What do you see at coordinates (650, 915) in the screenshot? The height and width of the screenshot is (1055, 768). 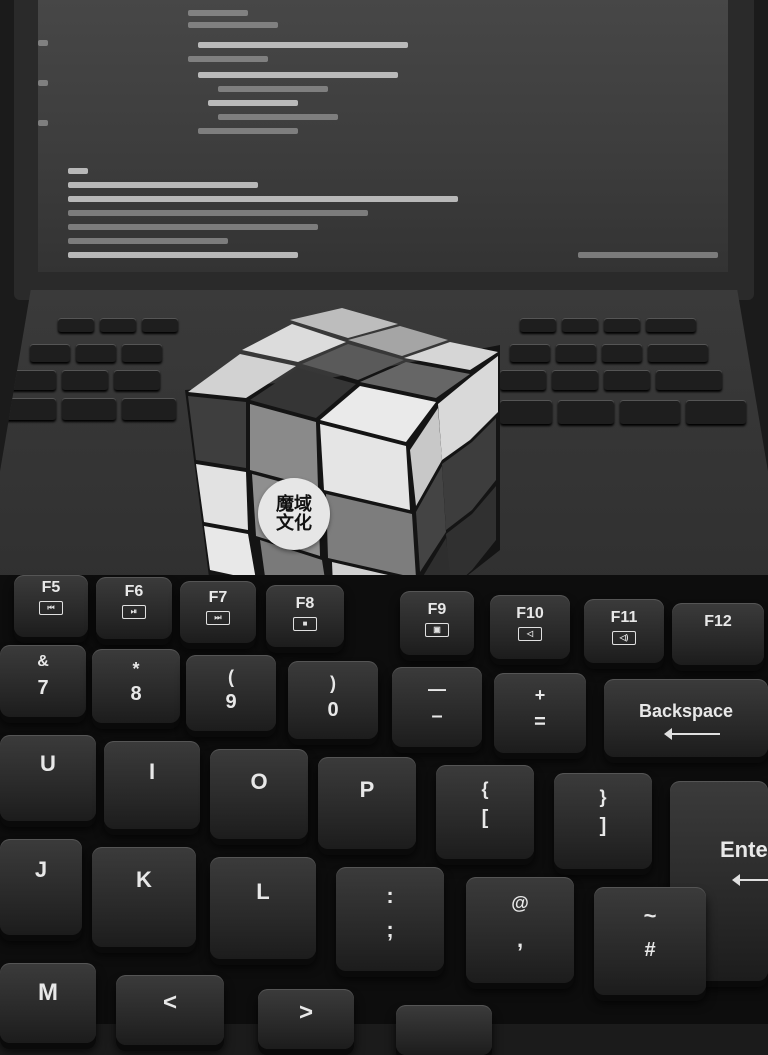 I see `key-hash-shift: ~` at bounding box center [650, 915].